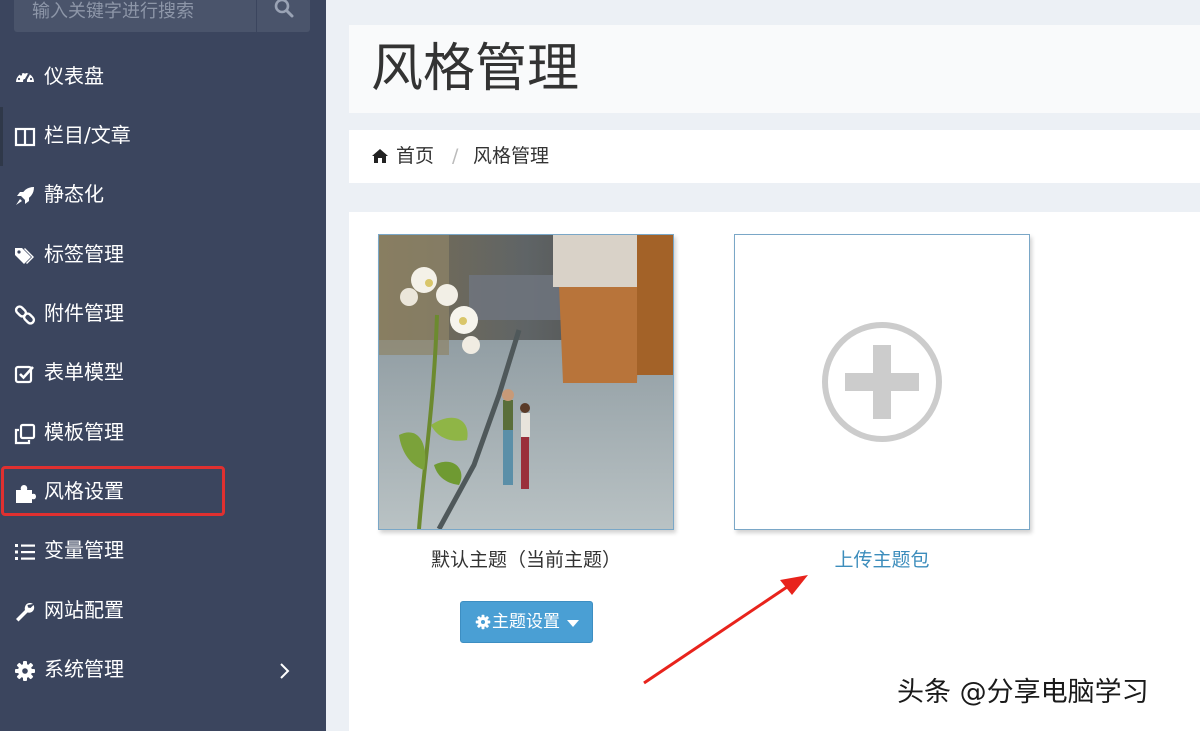 This screenshot has width=1200, height=731. Describe the element at coordinates (774, 156) in the screenshot. I see `breadcrumb: 首页 / 风格管理` at that location.